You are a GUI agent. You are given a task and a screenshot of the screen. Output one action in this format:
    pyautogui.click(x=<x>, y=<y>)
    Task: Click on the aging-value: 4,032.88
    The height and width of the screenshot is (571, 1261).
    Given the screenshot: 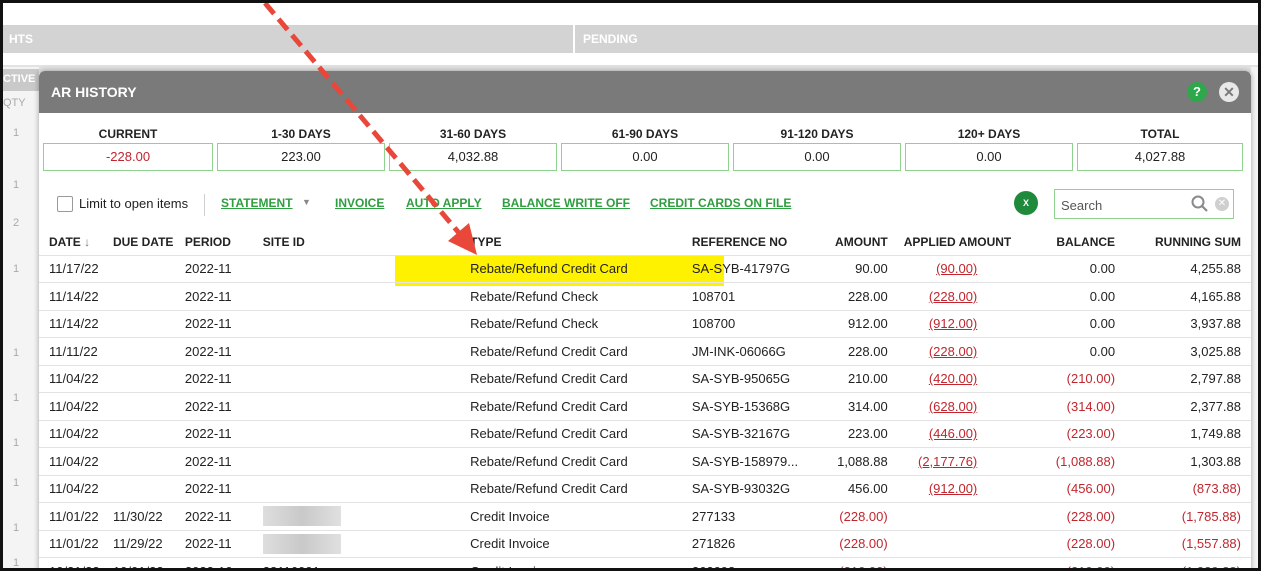 What is the action you would take?
    pyautogui.click(x=473, y=157)
    